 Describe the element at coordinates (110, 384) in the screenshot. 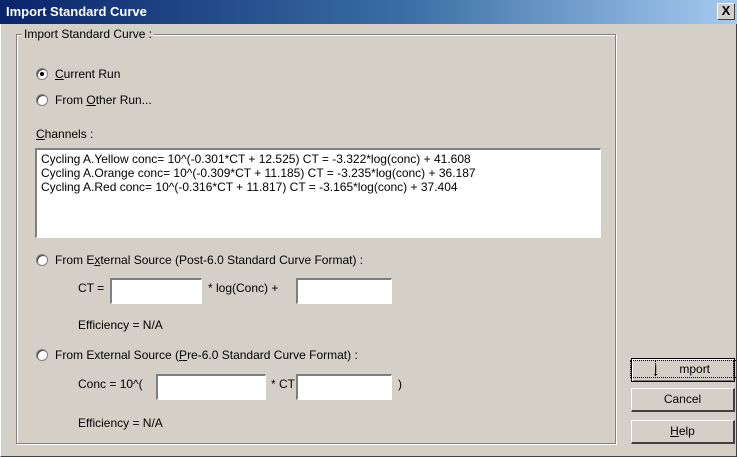

I see `conc-equals-label: Conc = 10^(` at that location.